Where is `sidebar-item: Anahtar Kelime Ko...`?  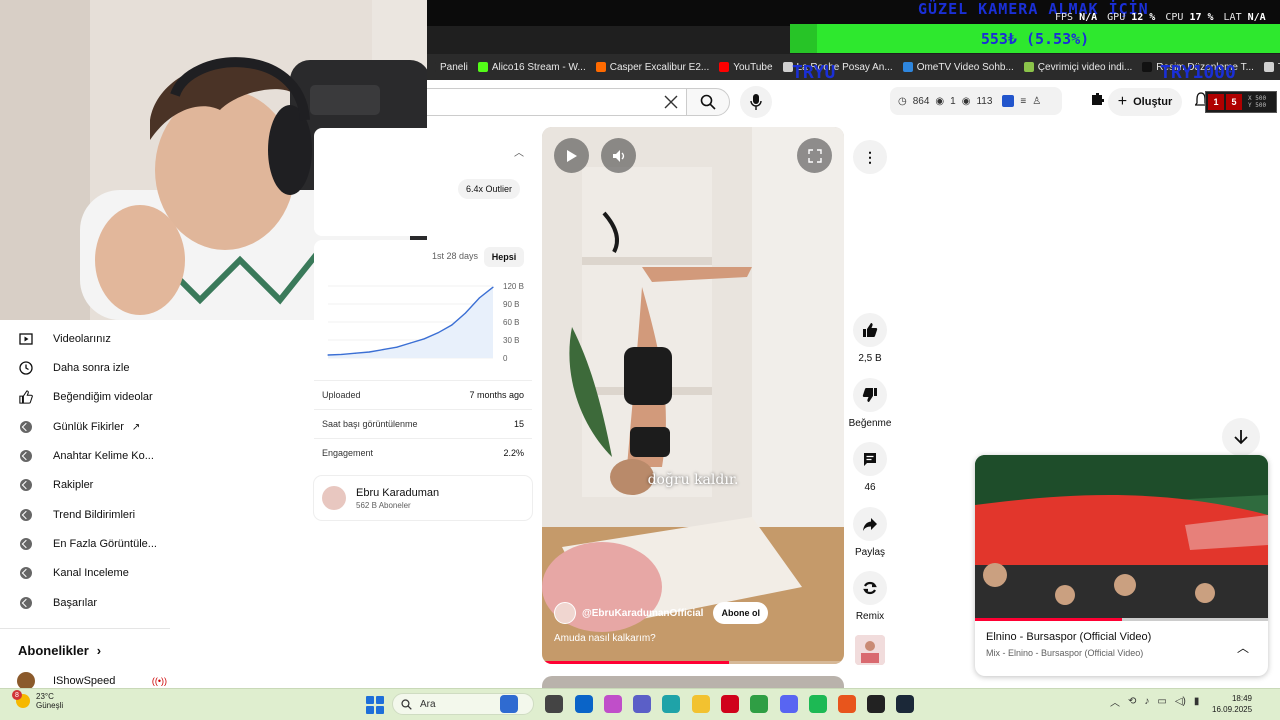
sidebar-item: Anahtar Kelime Ko... is located at coordinates (85, 456).